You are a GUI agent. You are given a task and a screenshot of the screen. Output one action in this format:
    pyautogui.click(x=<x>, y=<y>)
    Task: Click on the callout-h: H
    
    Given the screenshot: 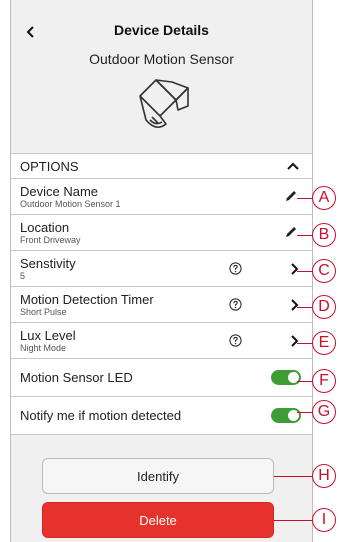 What is the action you would take?
    pyautogui.click(x=324, y=476)
    